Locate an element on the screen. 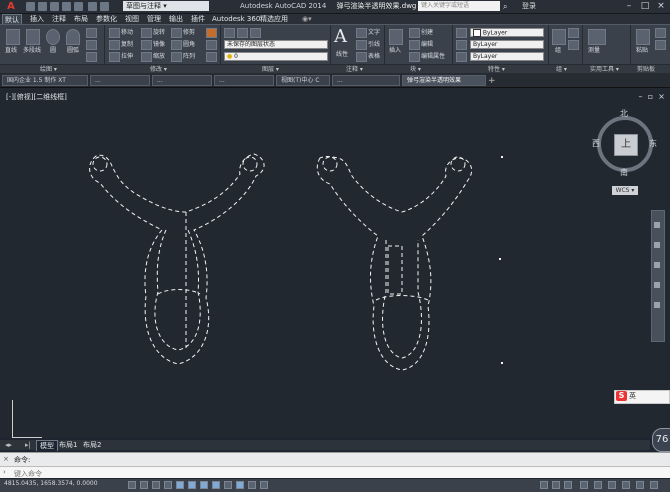  redo-icon is located at coordinates (104, 6).